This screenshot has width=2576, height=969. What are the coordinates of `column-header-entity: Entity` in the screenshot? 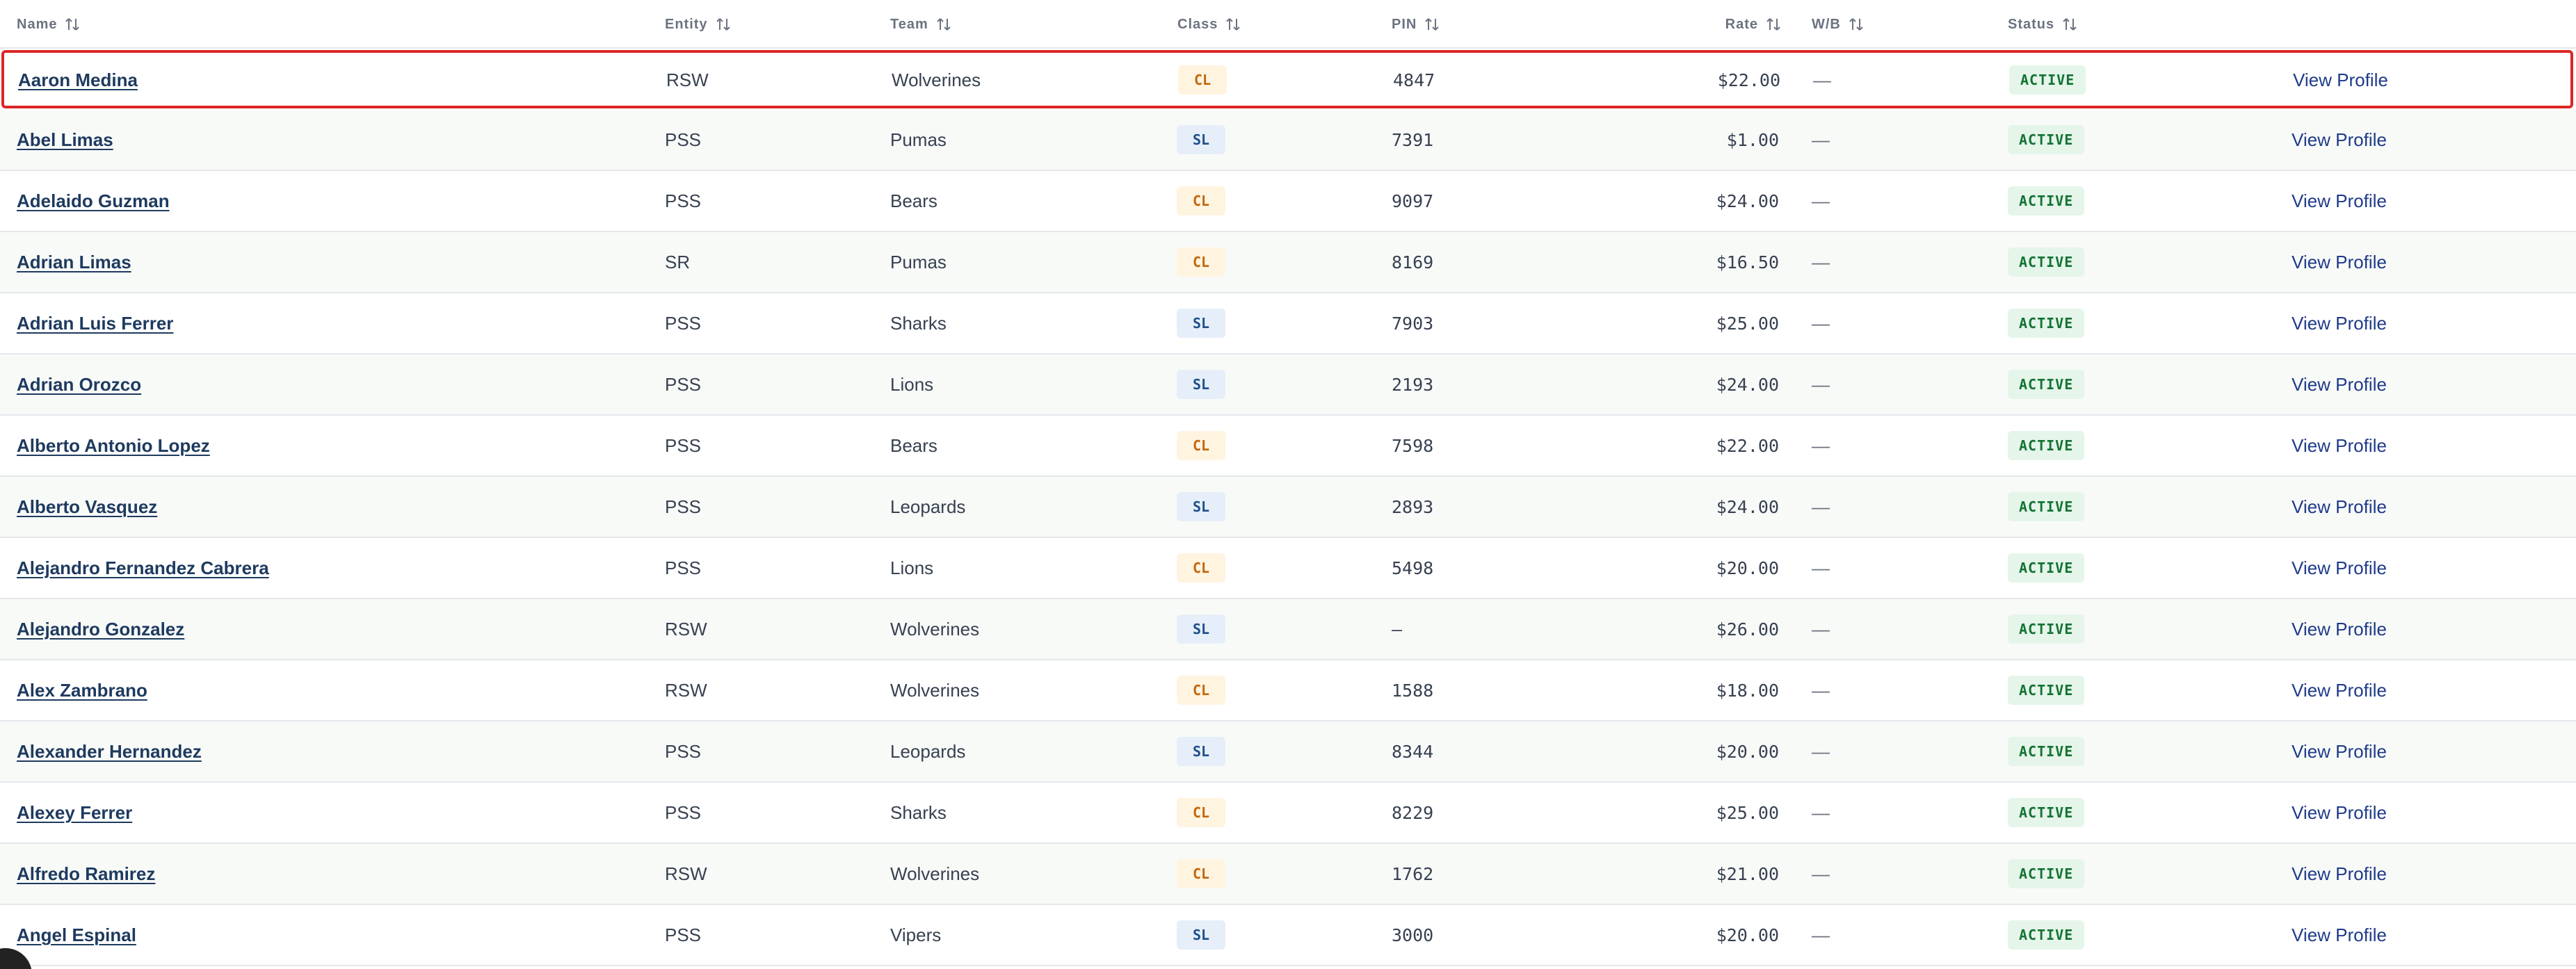 It's located at (698, 24).